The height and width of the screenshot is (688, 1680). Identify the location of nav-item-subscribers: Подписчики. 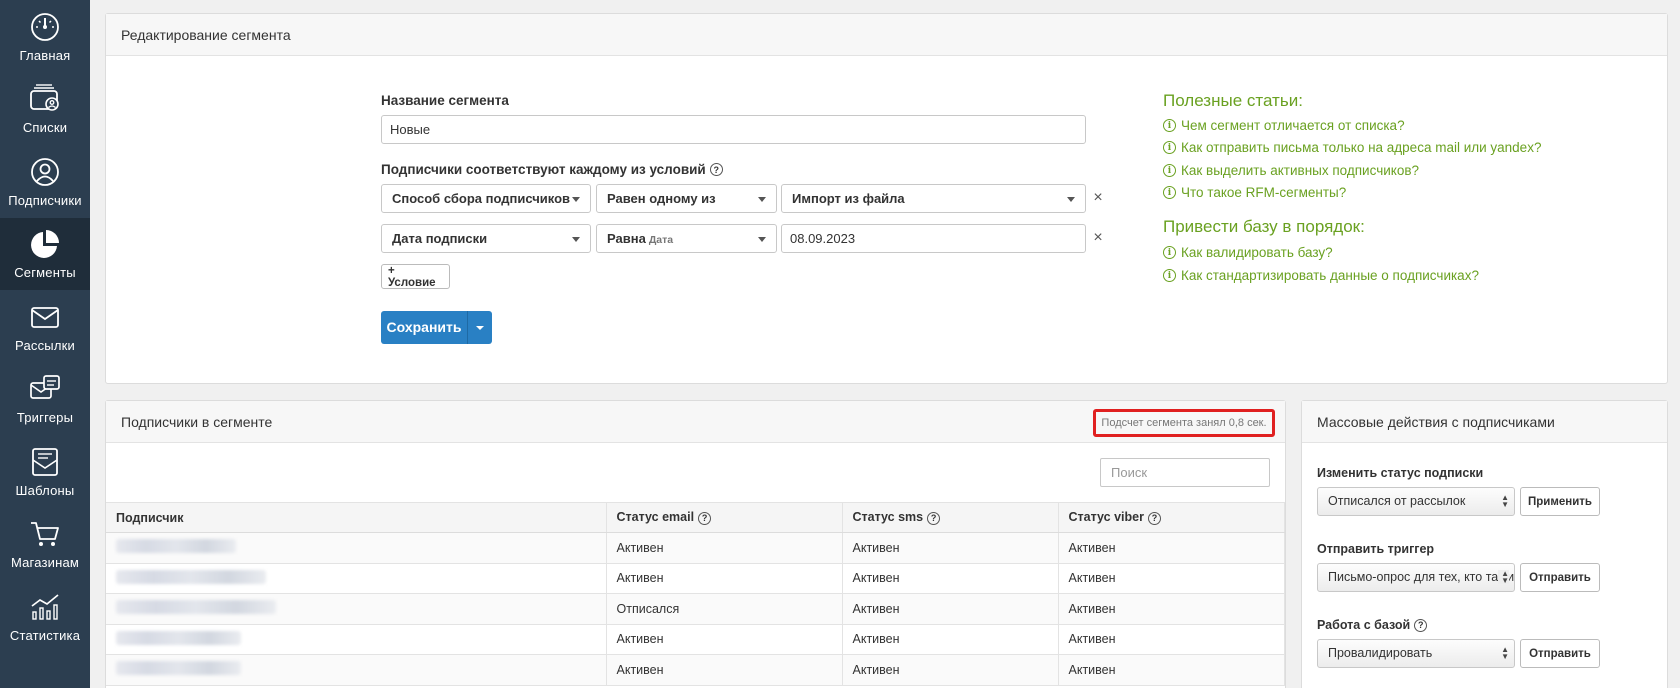
(45, 181).